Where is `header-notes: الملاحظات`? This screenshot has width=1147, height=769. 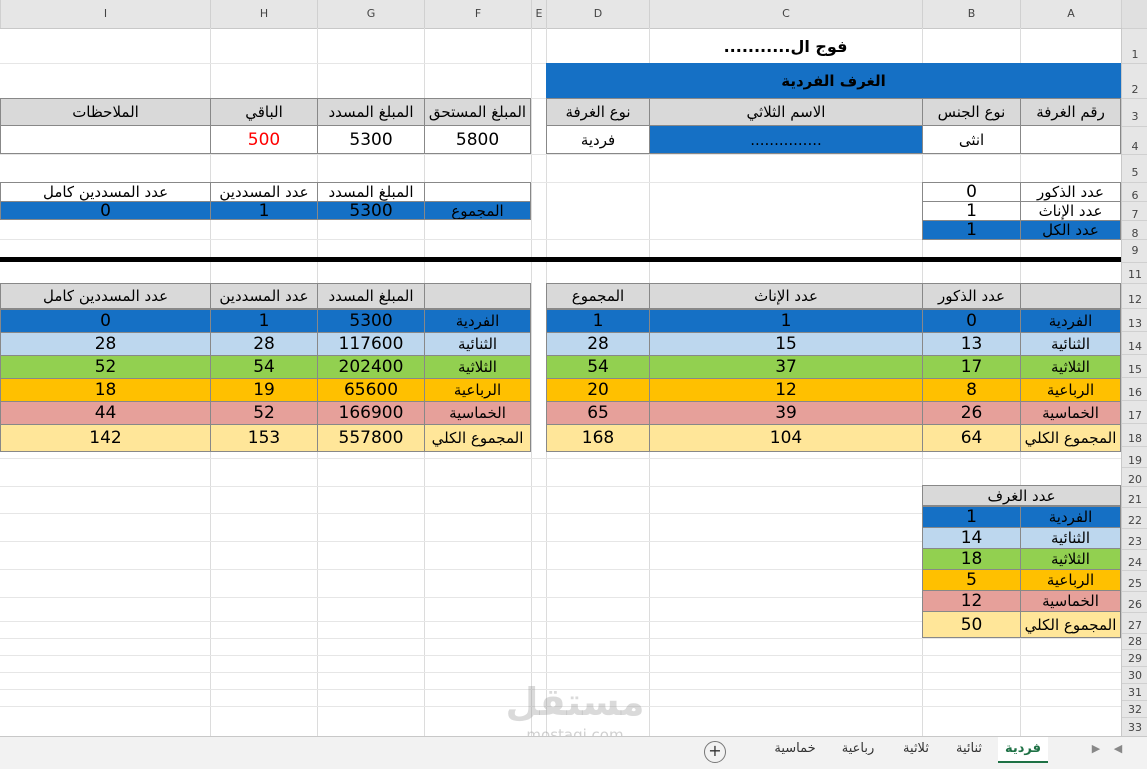
header-notes: الملاحظات is located at coordinates (105, 112).